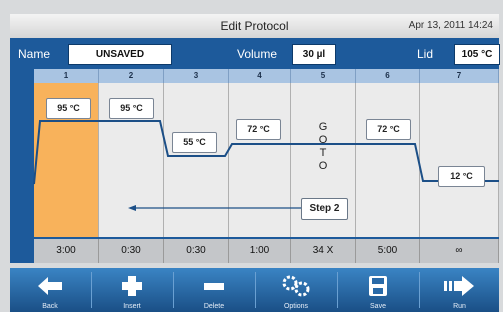 This screenshot has height=312, width=503. I want to click on lid-temperature-field: 105 °C, so click(477, 54).